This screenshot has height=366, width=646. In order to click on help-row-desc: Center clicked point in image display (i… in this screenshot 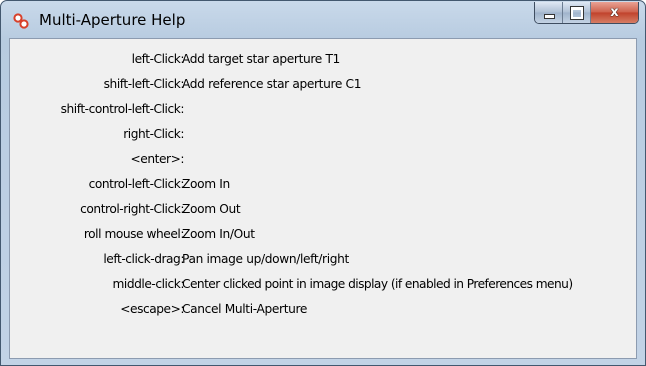, I will do `click(377, 284)`.